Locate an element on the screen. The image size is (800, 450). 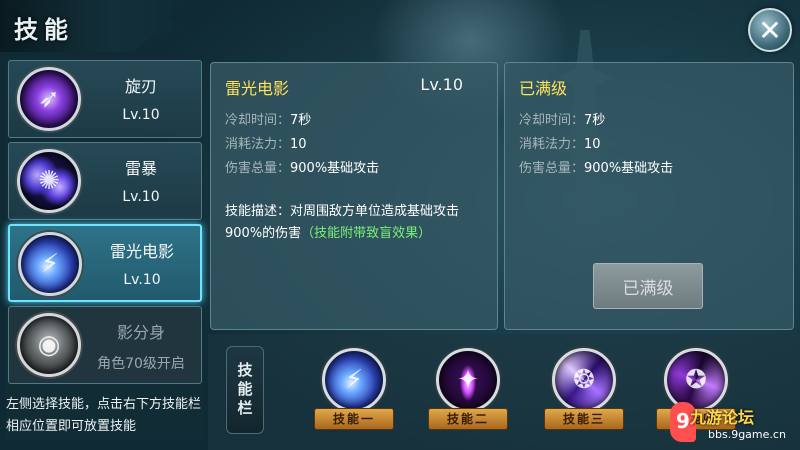
skill-level-value: Lv.10 is located at coordinates (441, 84).